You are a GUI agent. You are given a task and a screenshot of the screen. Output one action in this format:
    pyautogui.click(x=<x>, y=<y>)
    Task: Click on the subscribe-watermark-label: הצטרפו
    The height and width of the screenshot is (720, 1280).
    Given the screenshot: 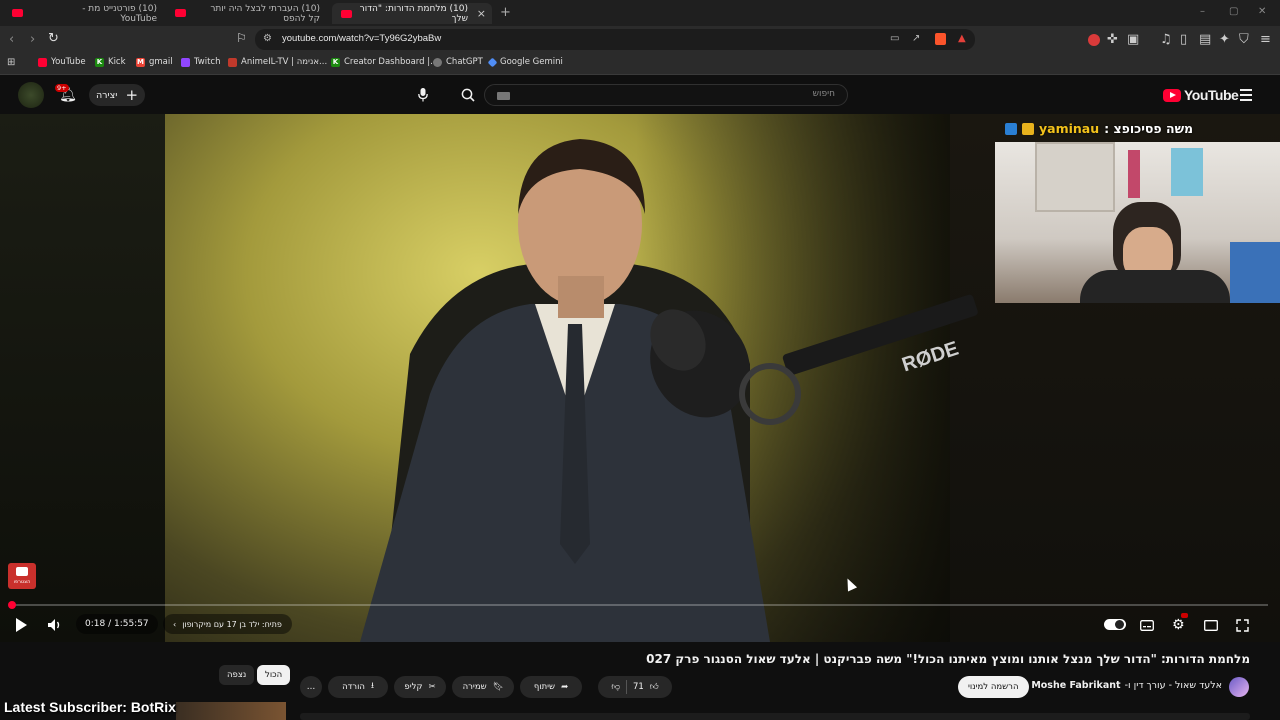 What is the action you would take?
    pyautogui.click(x=22, y=582)
    